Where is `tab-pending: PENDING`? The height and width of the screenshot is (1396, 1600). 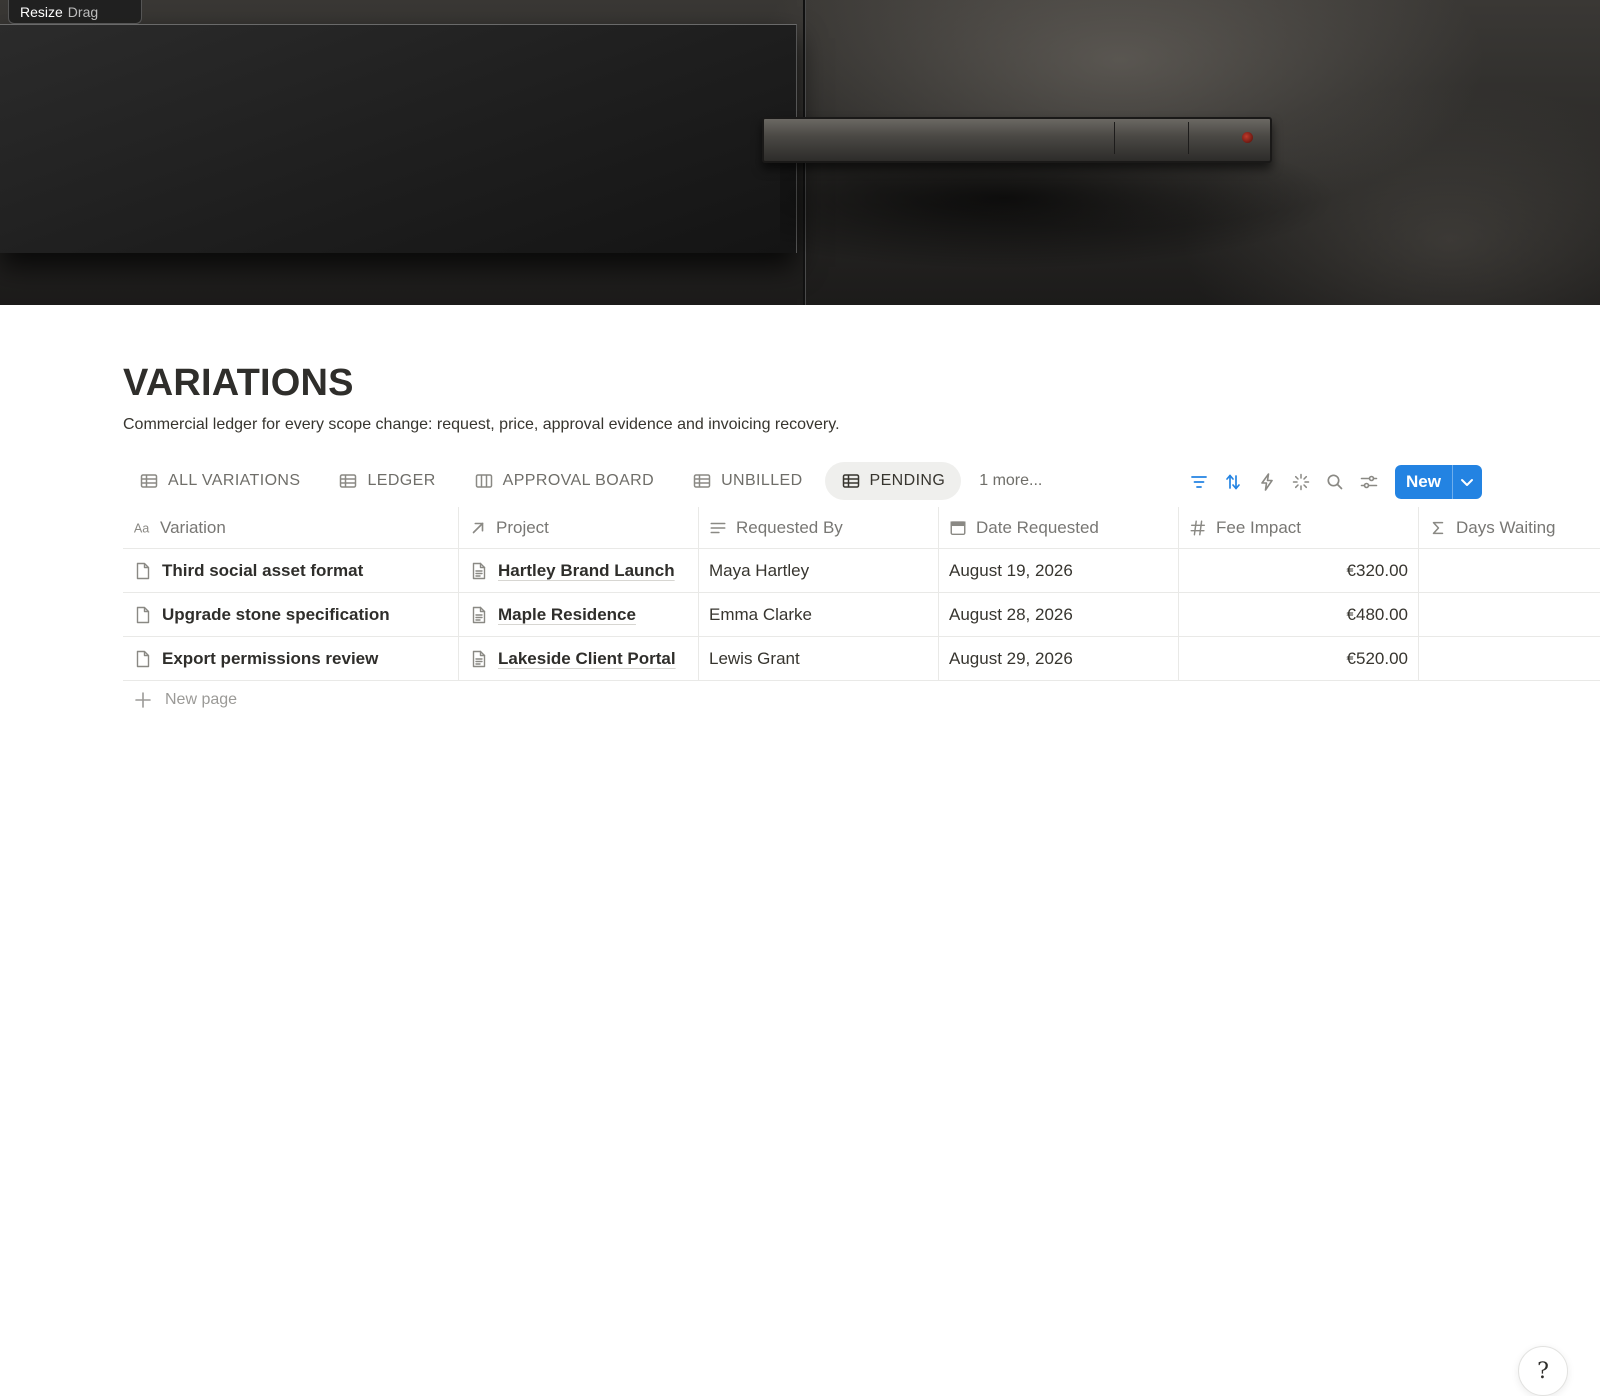
tab-pending: PENDING is located at coordinates (893, 481).